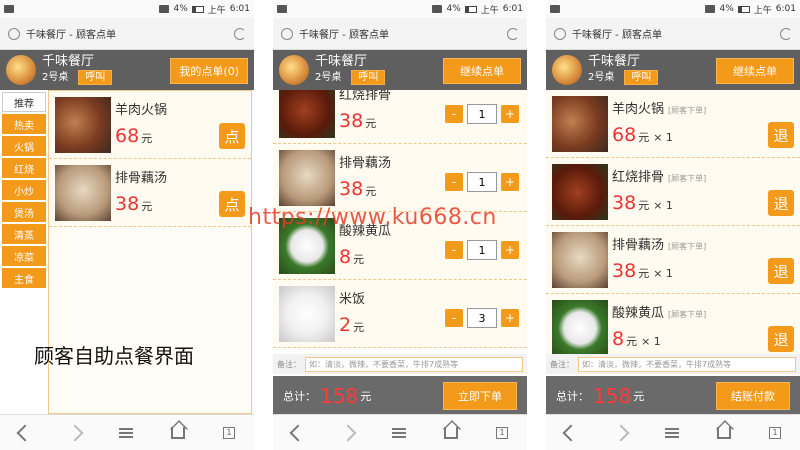 The image size is (800, 450). What do you see at coordinates (687, 246) in the screenshot?
I see `order-source-tag: [顾客下单]` at bounding box center [687, 246].